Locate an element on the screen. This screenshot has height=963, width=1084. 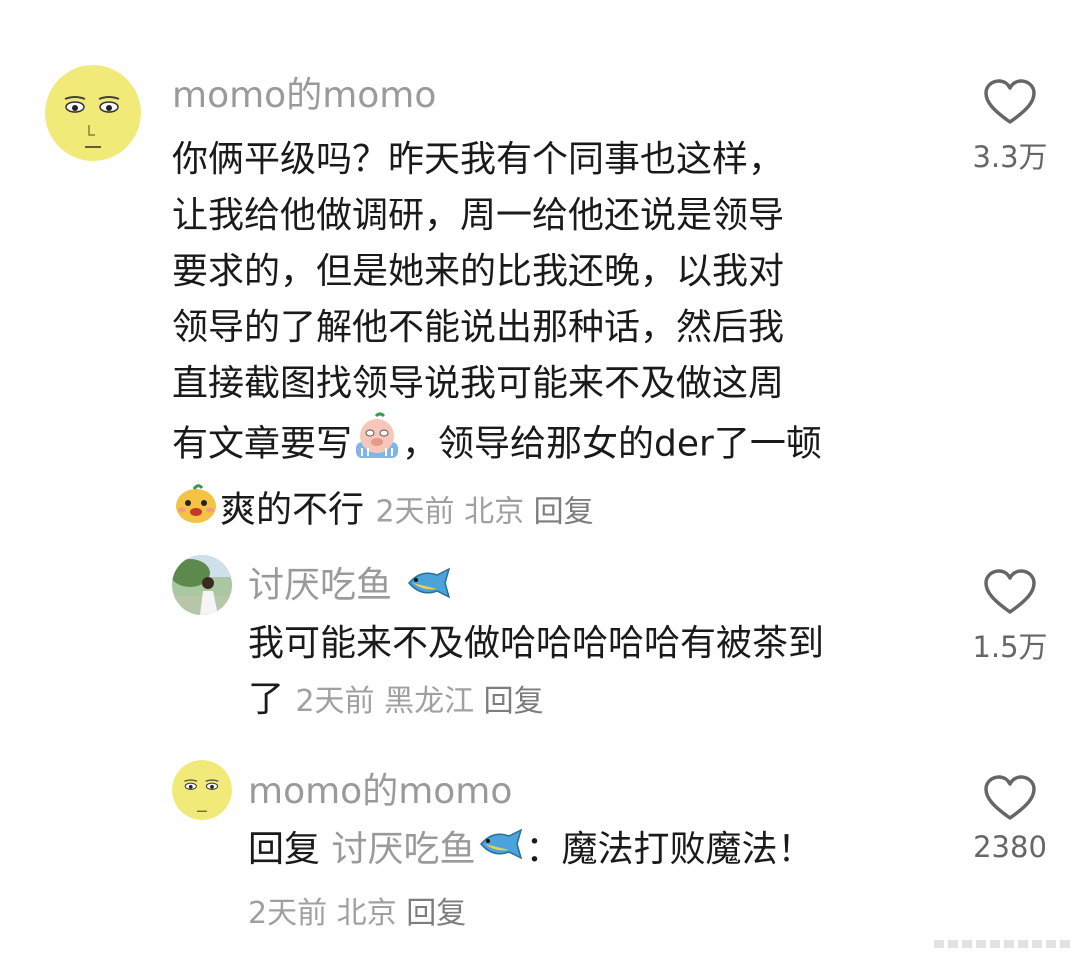
comment-line: 有文章要写 ，领导给那女的der了一顿 is located at coordinates (552, 445).